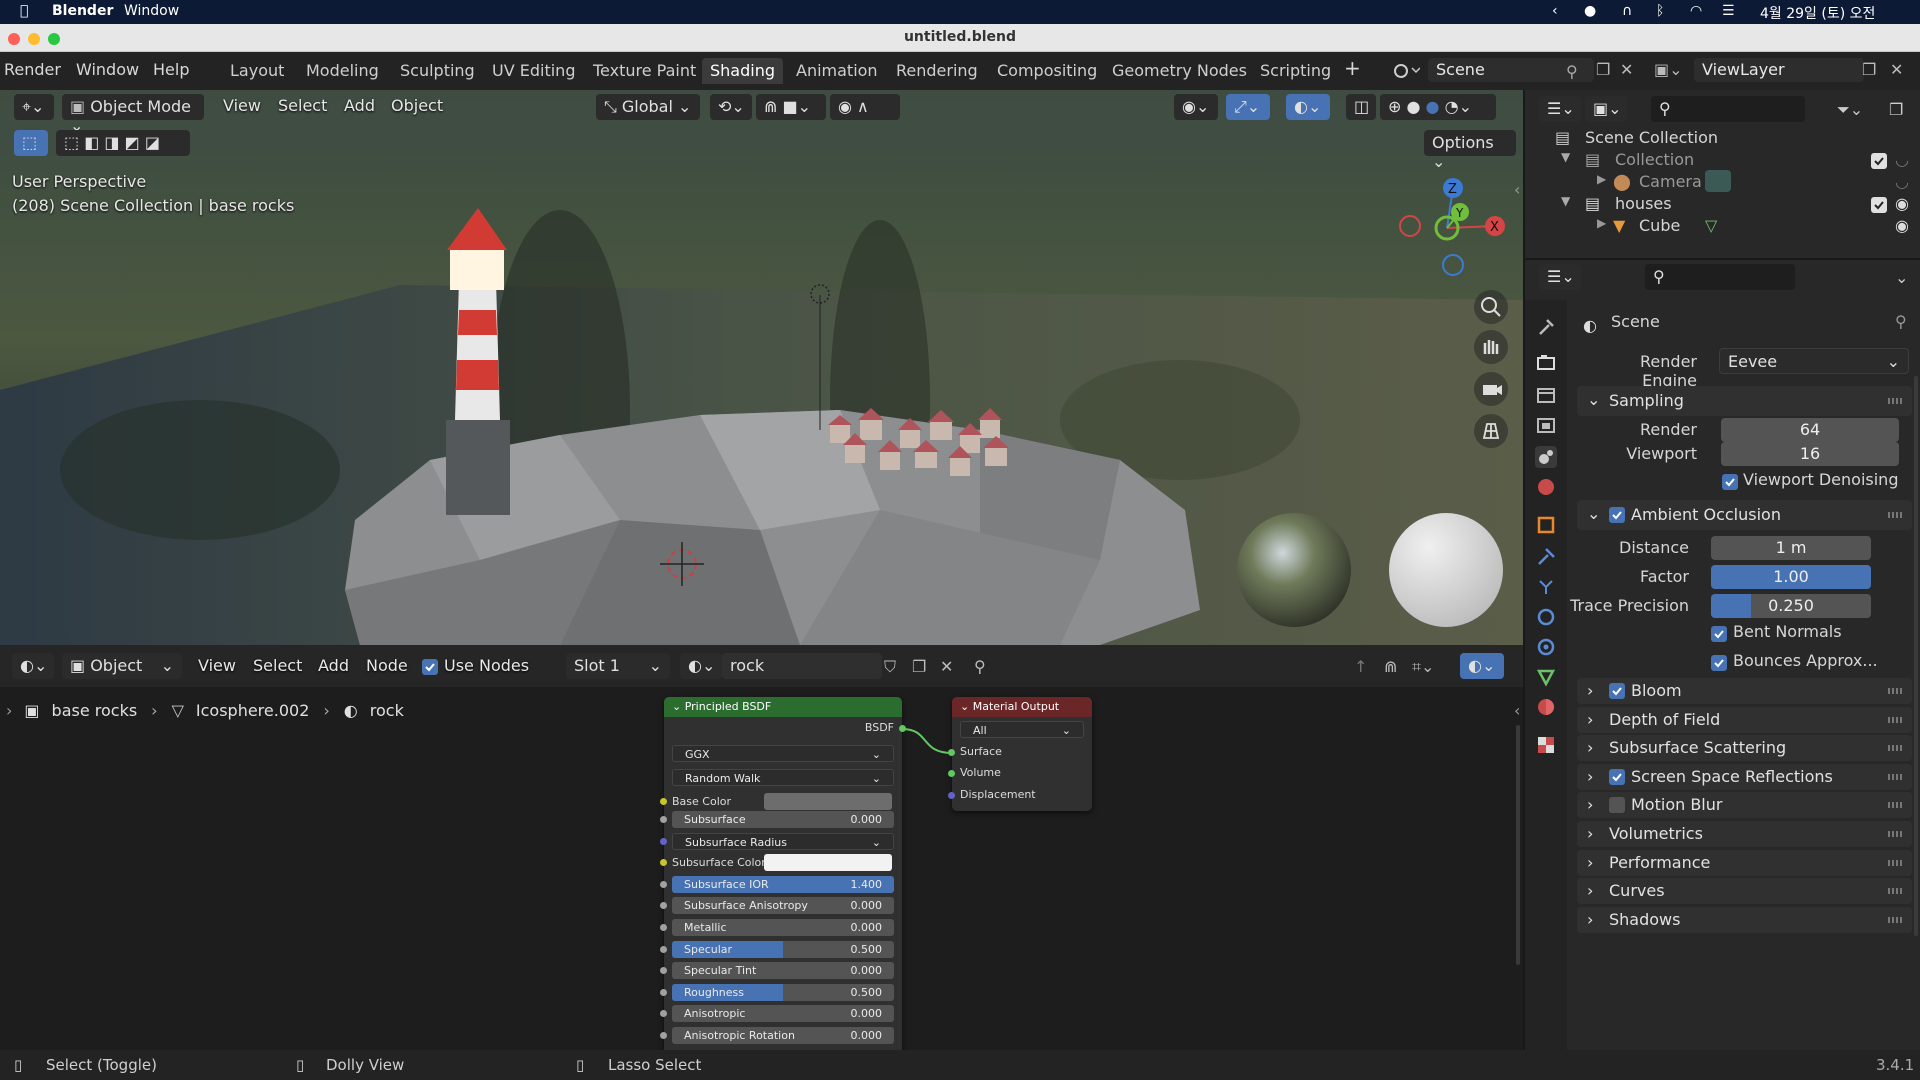 The image size is (1920, 1080). I want to click on filter-icon: ⏷⌄, so click(1850, 110).